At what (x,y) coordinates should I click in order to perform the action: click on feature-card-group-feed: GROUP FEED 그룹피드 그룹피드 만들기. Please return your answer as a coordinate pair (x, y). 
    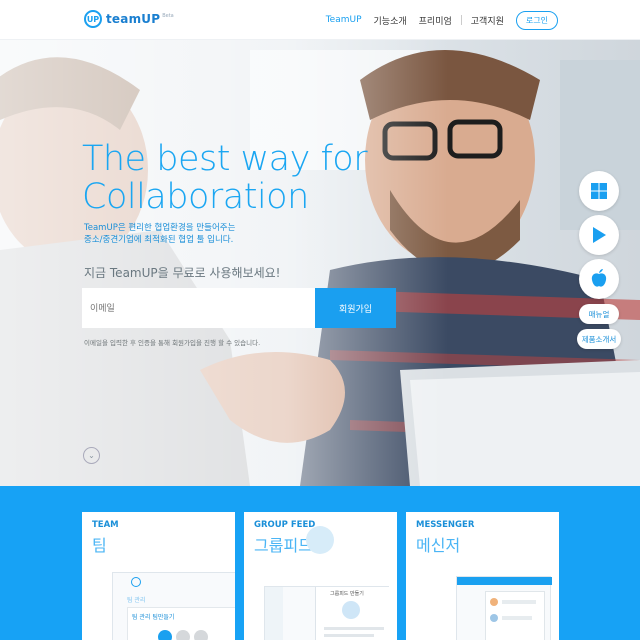
    Looking at the image, I should click on (320, 576).